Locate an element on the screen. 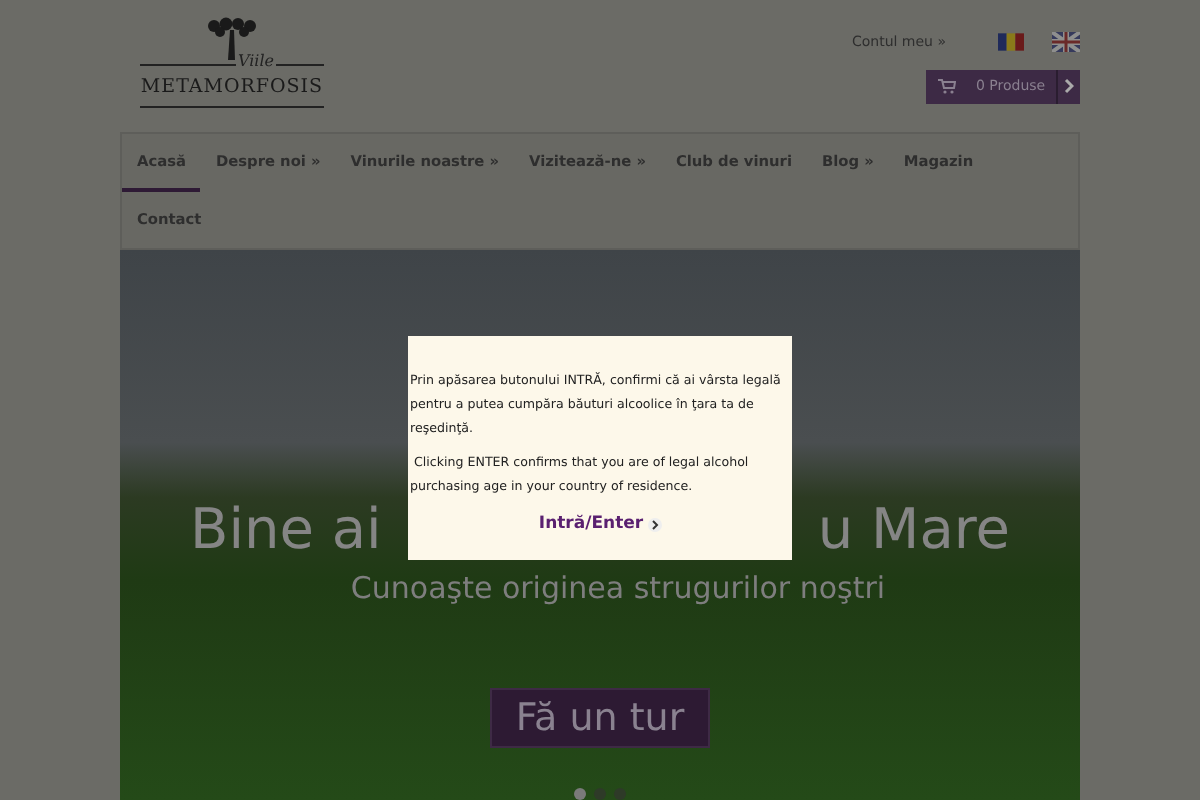 The height and width of the screenshot is (800, 1200). cart-icon is located at coordinates (947, 86).